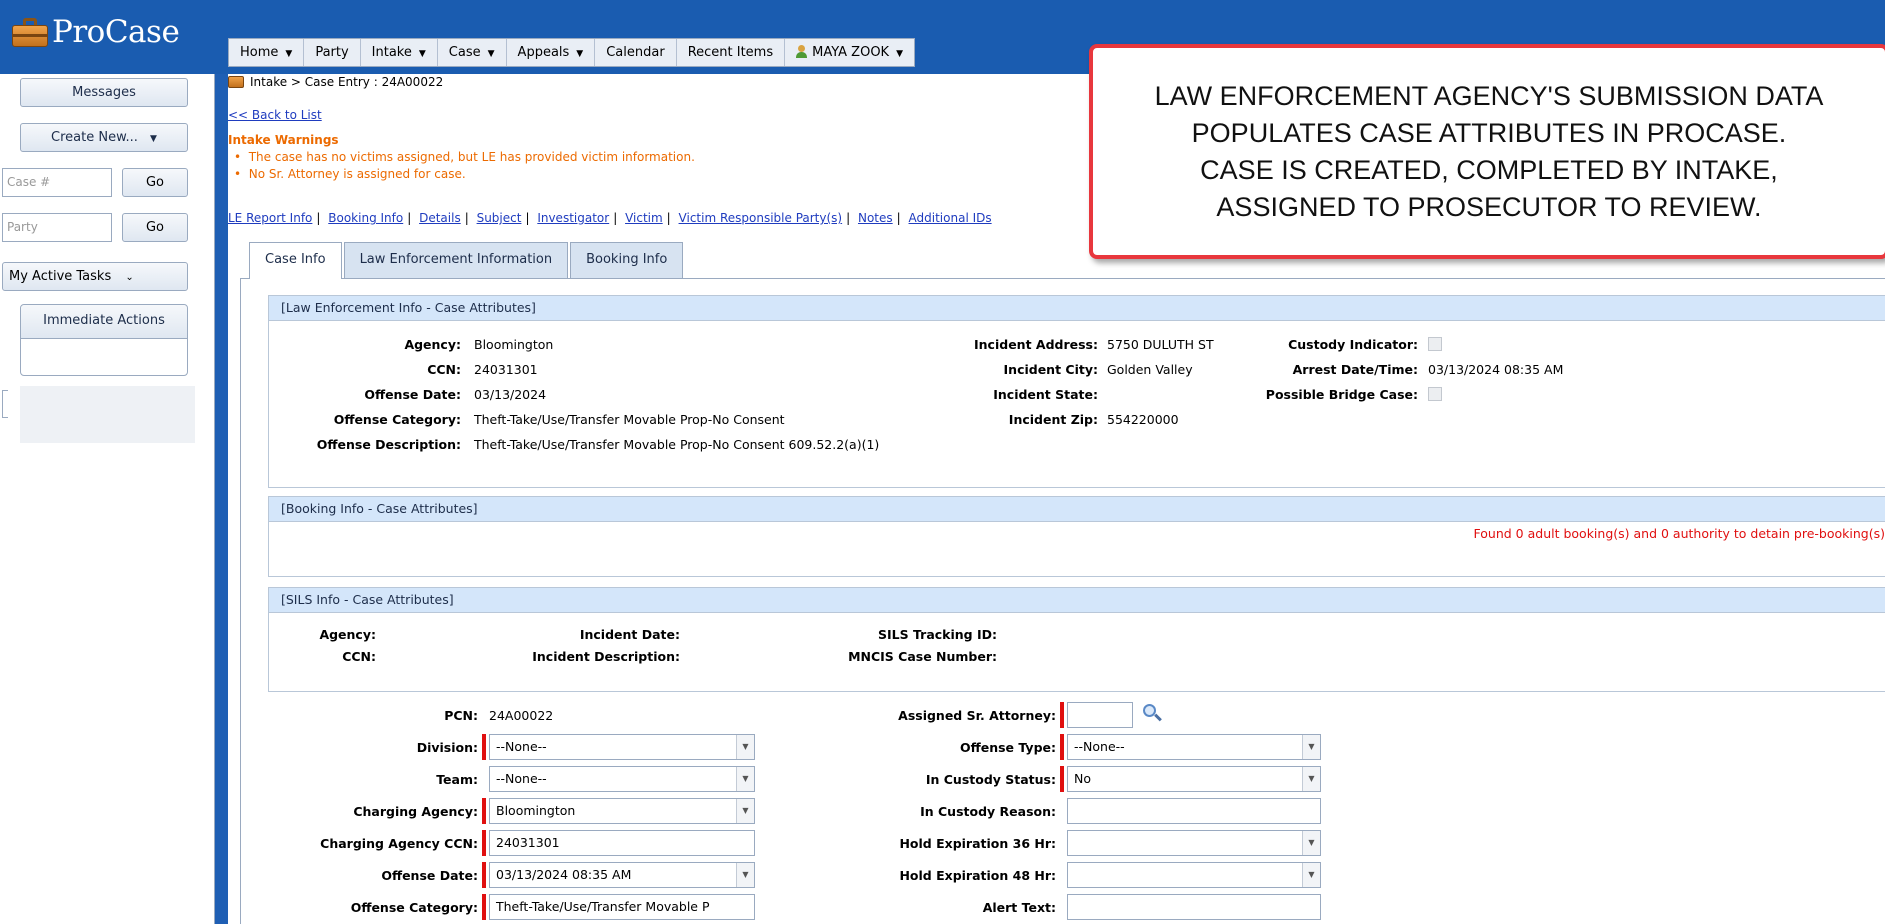  Describe the element at coordinates (444, 369) in the screenshot. I see `le-ccn-label: CCN:` at that location.